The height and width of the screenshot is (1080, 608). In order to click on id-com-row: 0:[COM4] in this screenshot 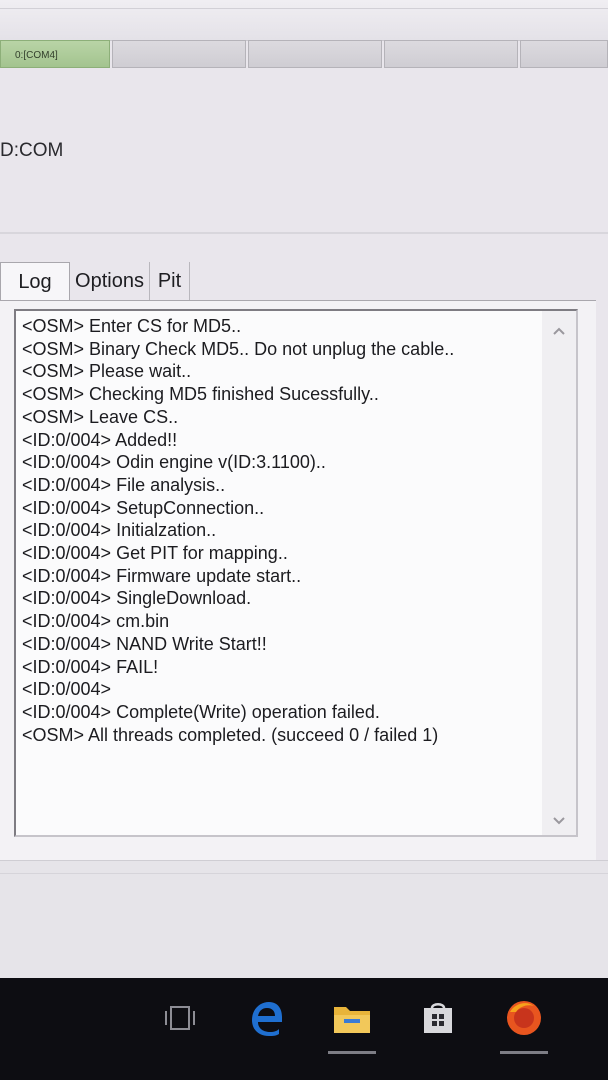, I will do `click(304, 55)`.